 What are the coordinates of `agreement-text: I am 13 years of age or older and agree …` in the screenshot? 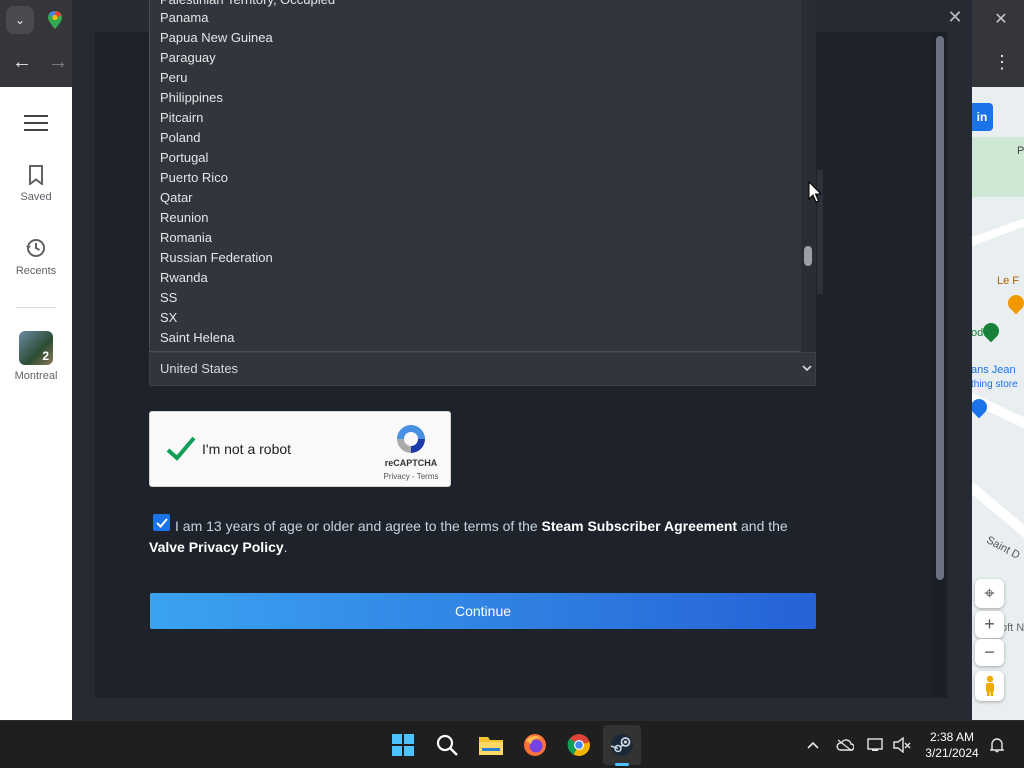 It's located at (483, 537).